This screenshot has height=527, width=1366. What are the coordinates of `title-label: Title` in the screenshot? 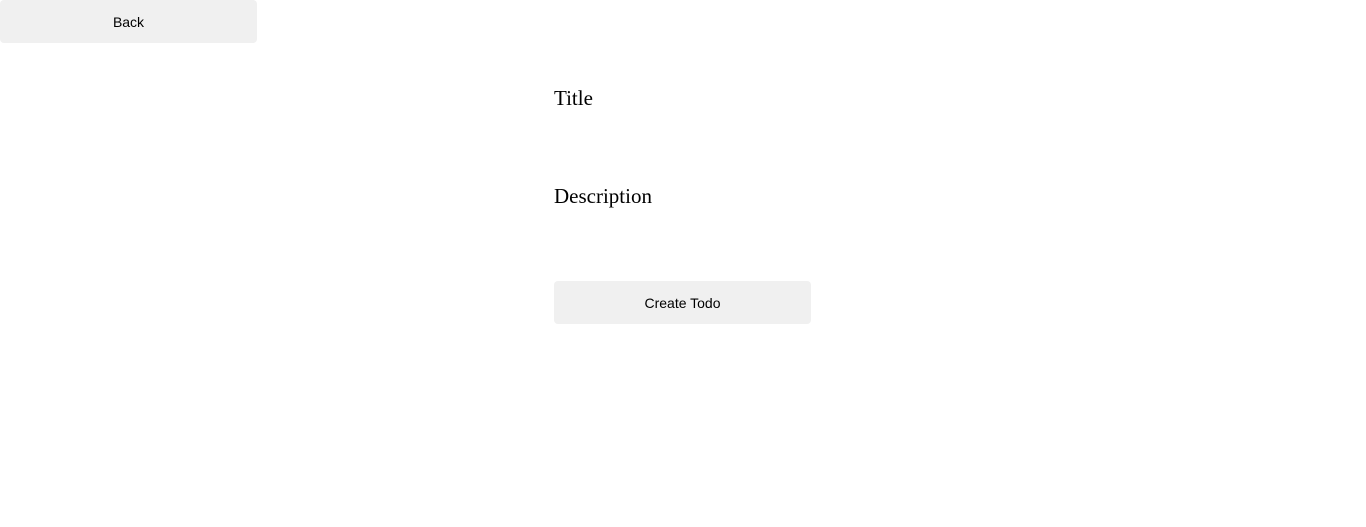 It's located at (573, 98).